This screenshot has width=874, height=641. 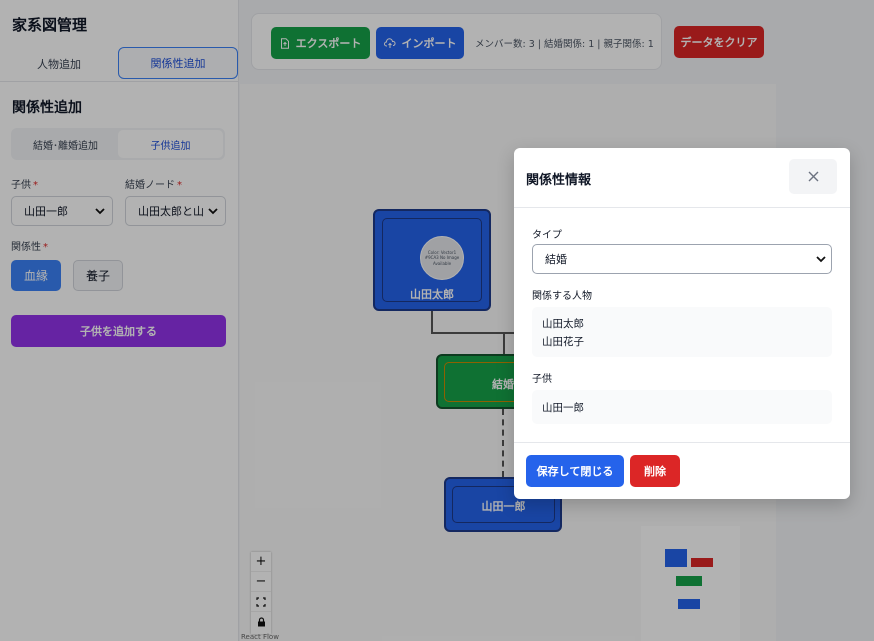 I want to click on children-label: 子供, so click(x=542, y=379).